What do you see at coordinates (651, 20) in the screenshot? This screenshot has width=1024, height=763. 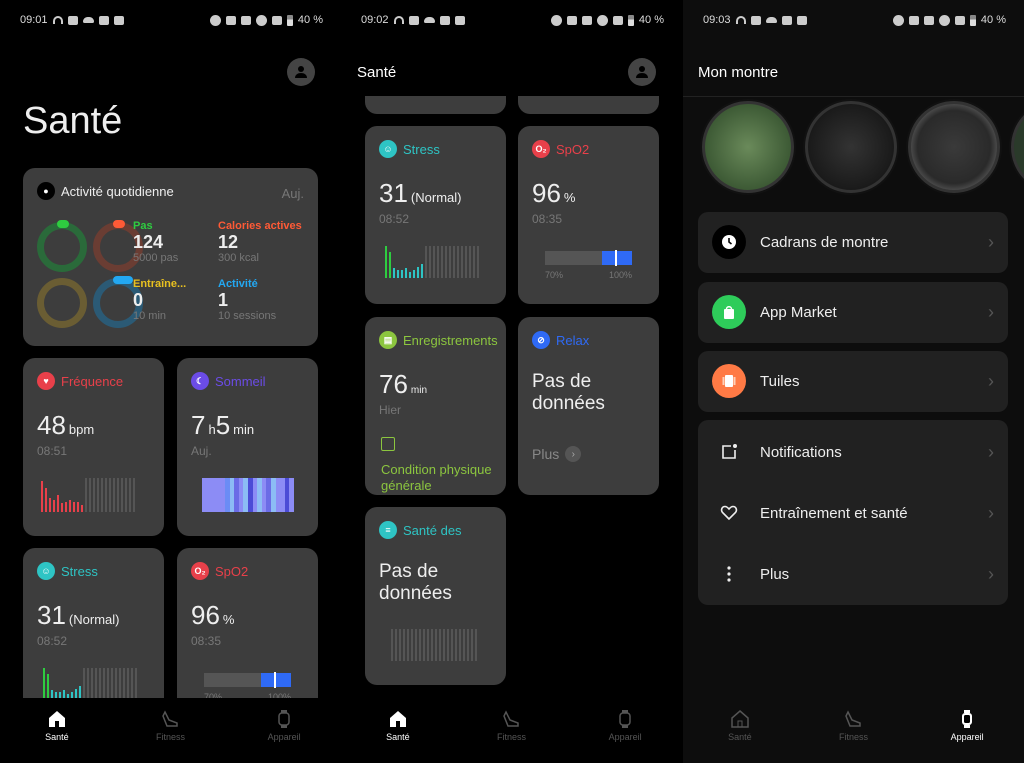 I see `battery-level: 40 %` at bounding box center [651, 20].